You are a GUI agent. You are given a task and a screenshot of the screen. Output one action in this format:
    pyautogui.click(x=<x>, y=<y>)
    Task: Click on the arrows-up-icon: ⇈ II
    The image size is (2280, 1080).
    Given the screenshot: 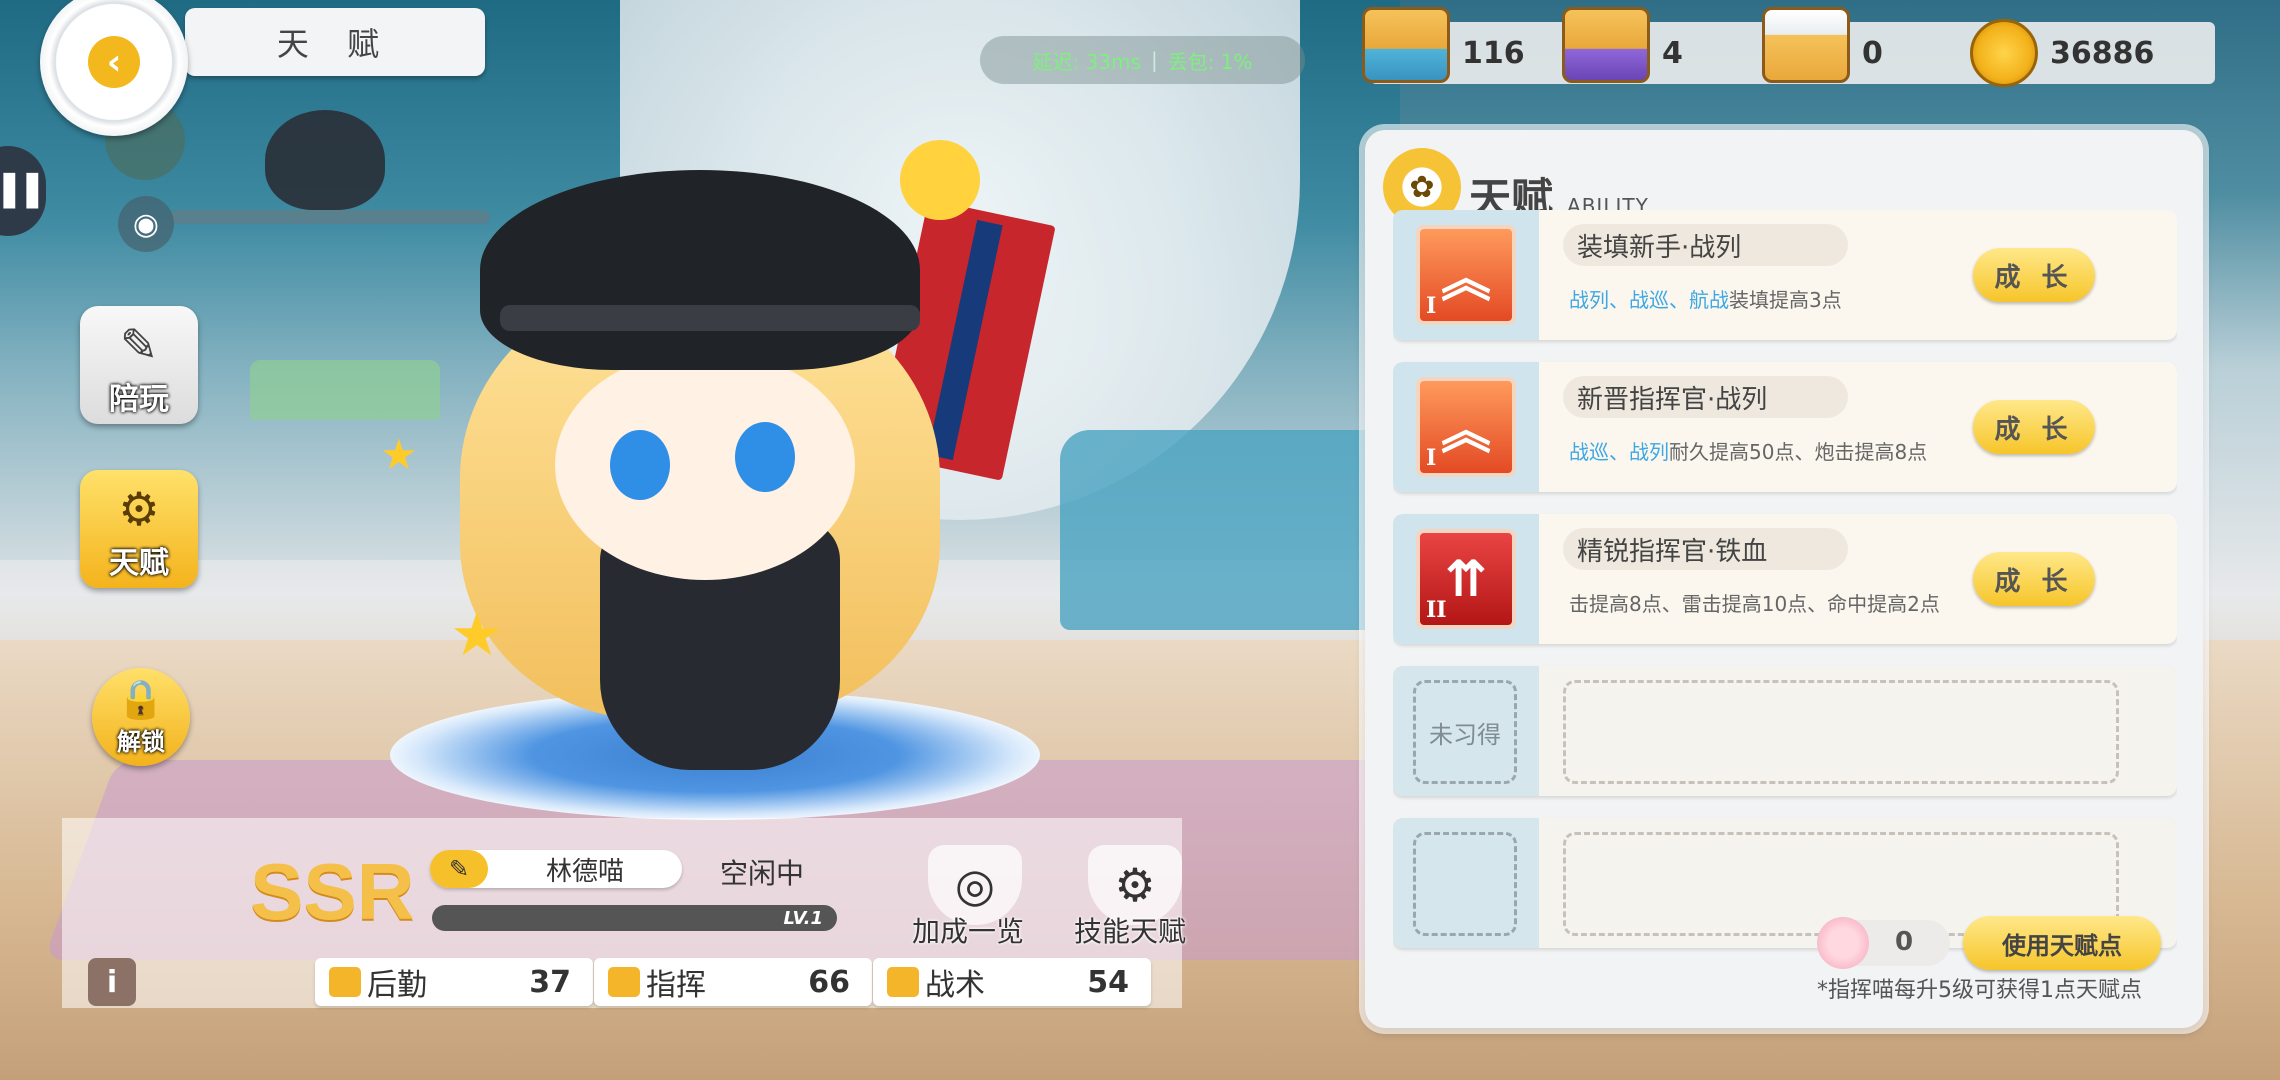 What is the action you would take?
    pyautogui.click(x=1466, y=579)
    